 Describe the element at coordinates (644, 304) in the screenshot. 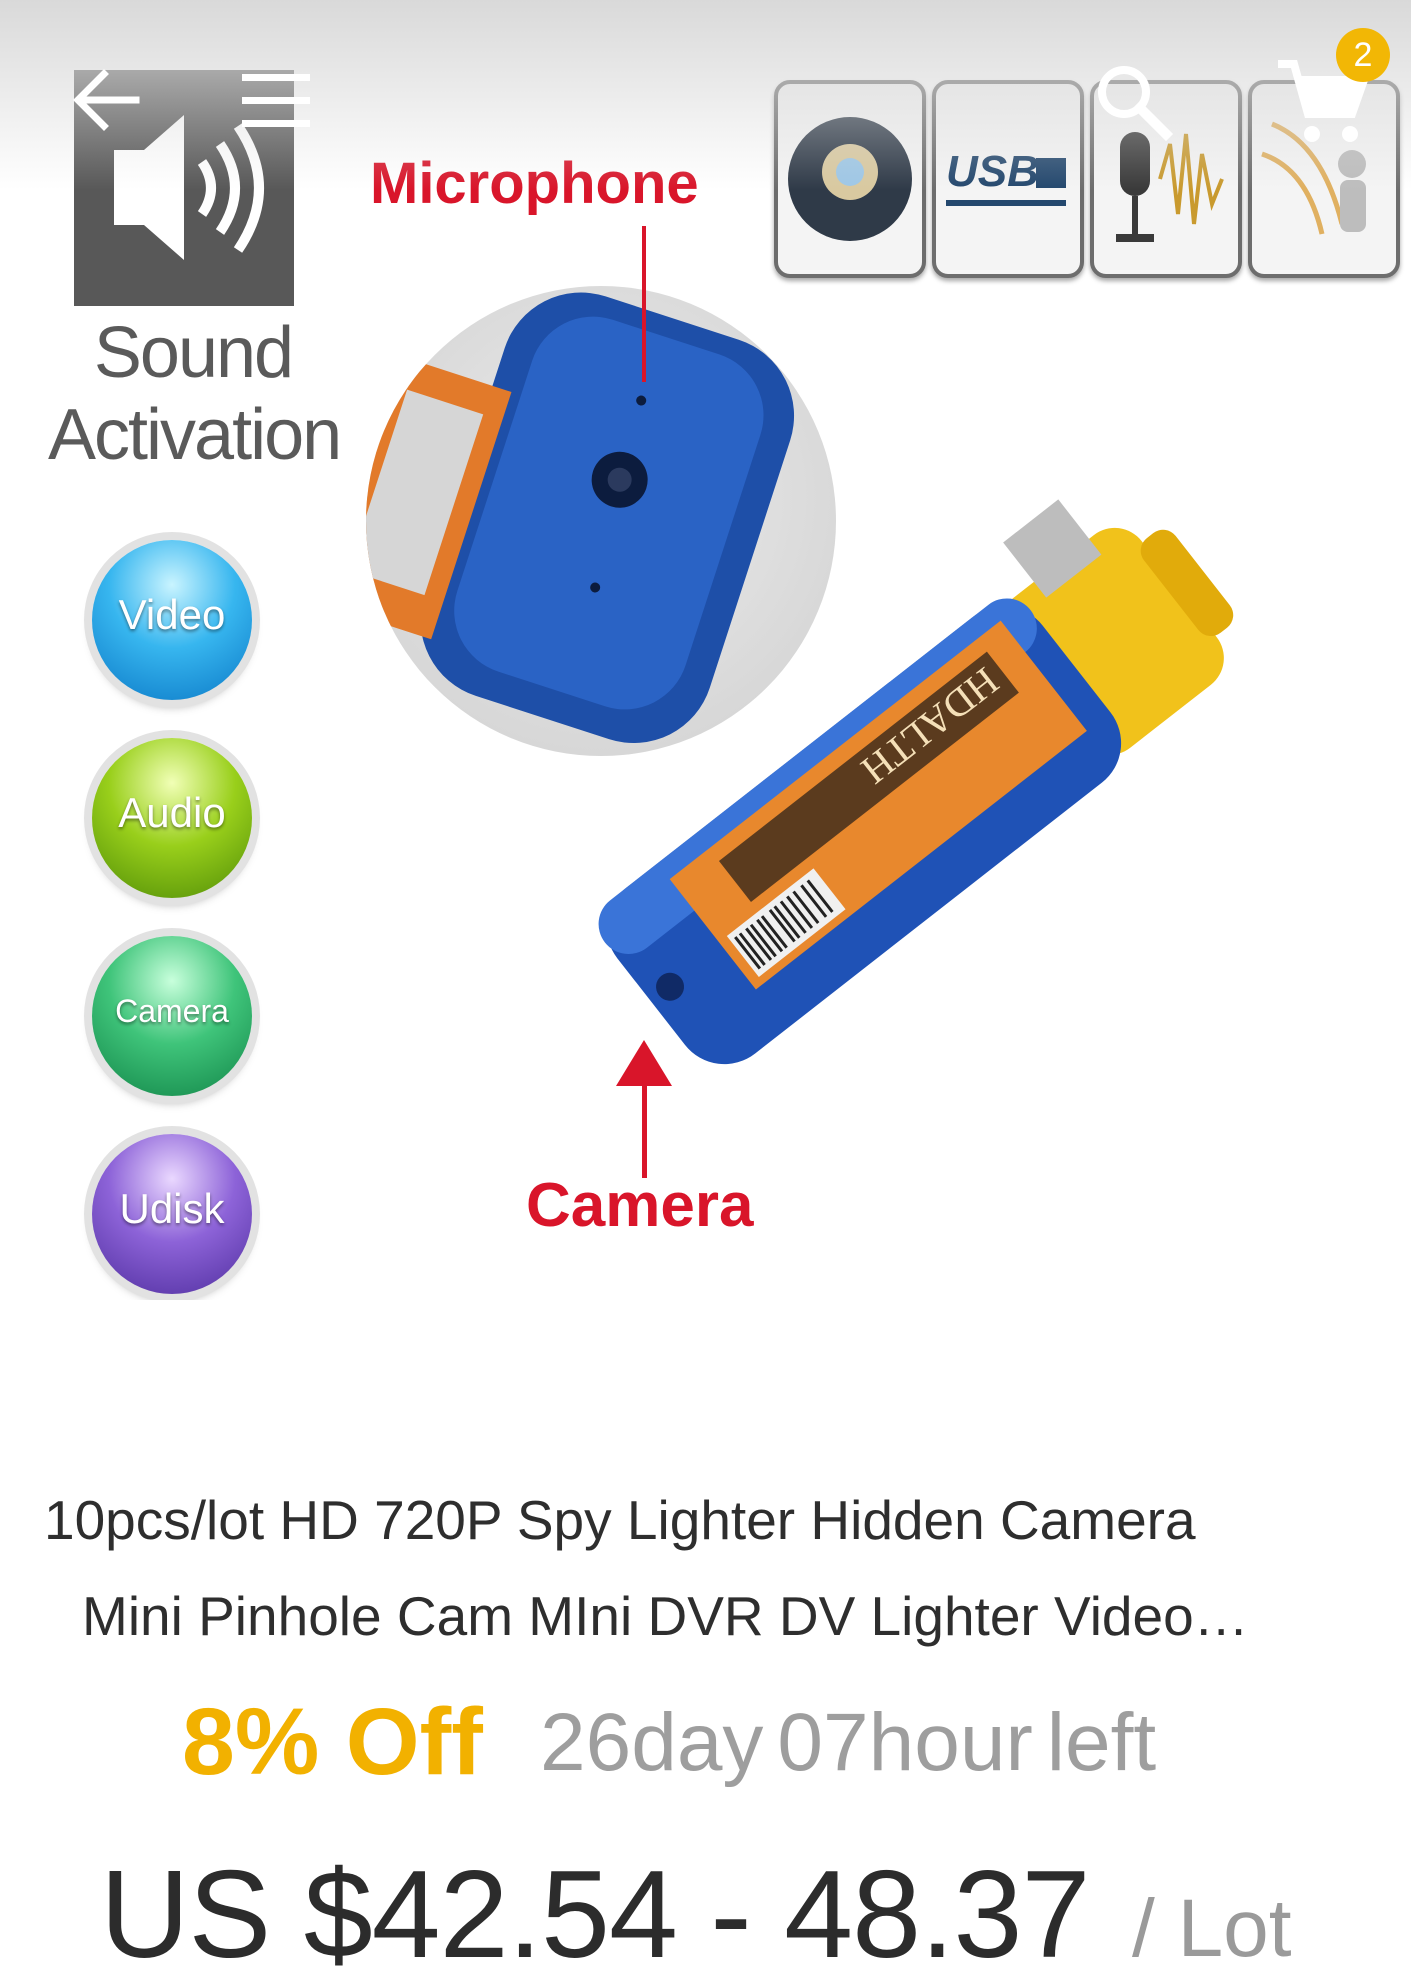

I see `microphone-callout-line` at that location.